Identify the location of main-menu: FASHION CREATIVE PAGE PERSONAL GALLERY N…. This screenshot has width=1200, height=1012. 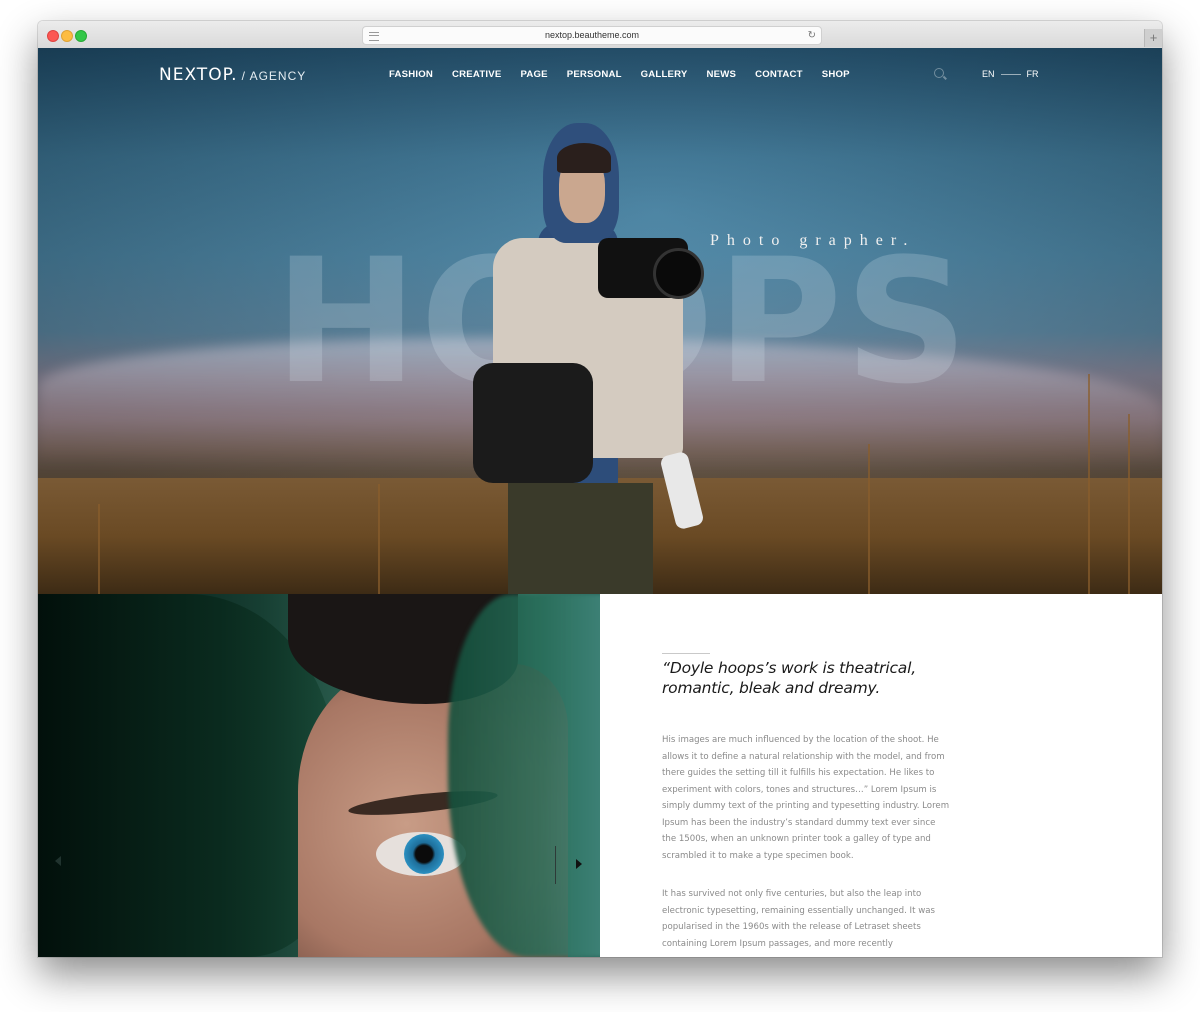
(629, 74).